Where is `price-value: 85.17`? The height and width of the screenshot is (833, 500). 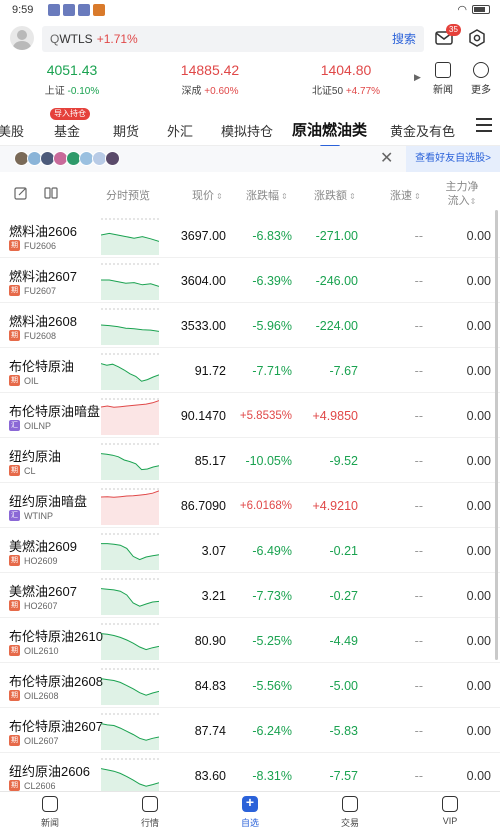
price-value: 85.17 is located at coordinates (210, 461).